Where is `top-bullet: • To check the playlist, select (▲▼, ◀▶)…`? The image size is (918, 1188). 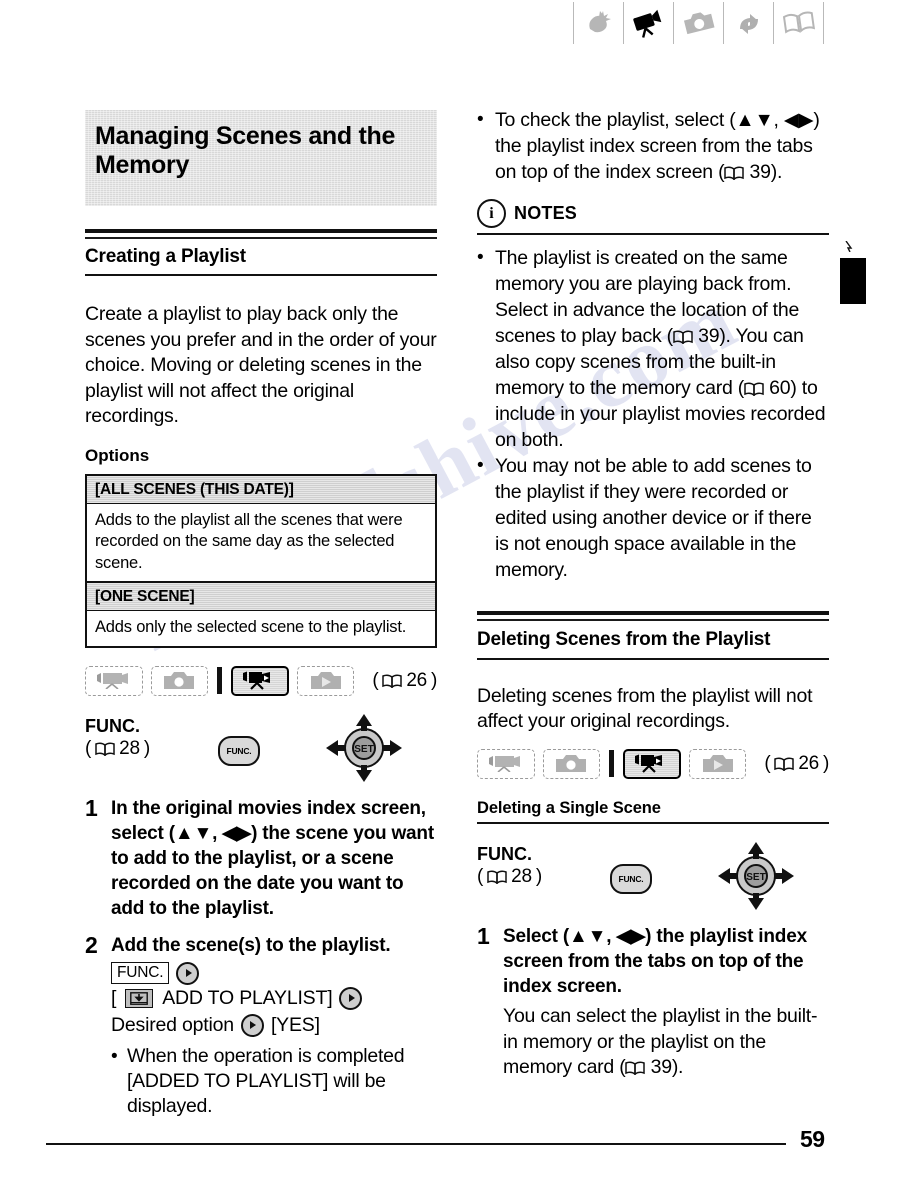
top-bullet: • To check the playlist, select (▲▼, ◀▶)… is located at coordinates (653, 146).